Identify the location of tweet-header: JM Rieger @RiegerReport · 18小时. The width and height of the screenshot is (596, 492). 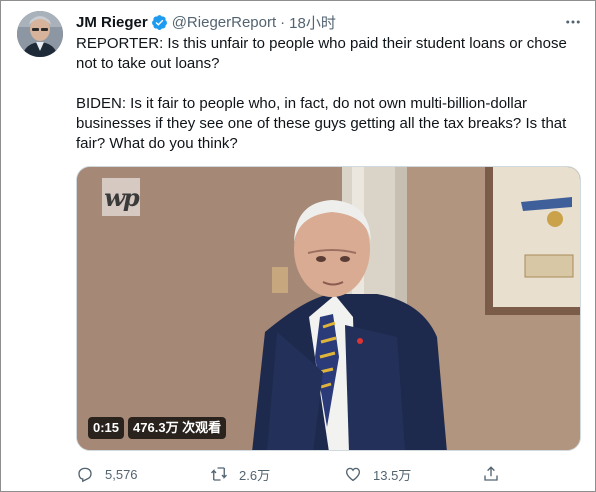
(315, 22).